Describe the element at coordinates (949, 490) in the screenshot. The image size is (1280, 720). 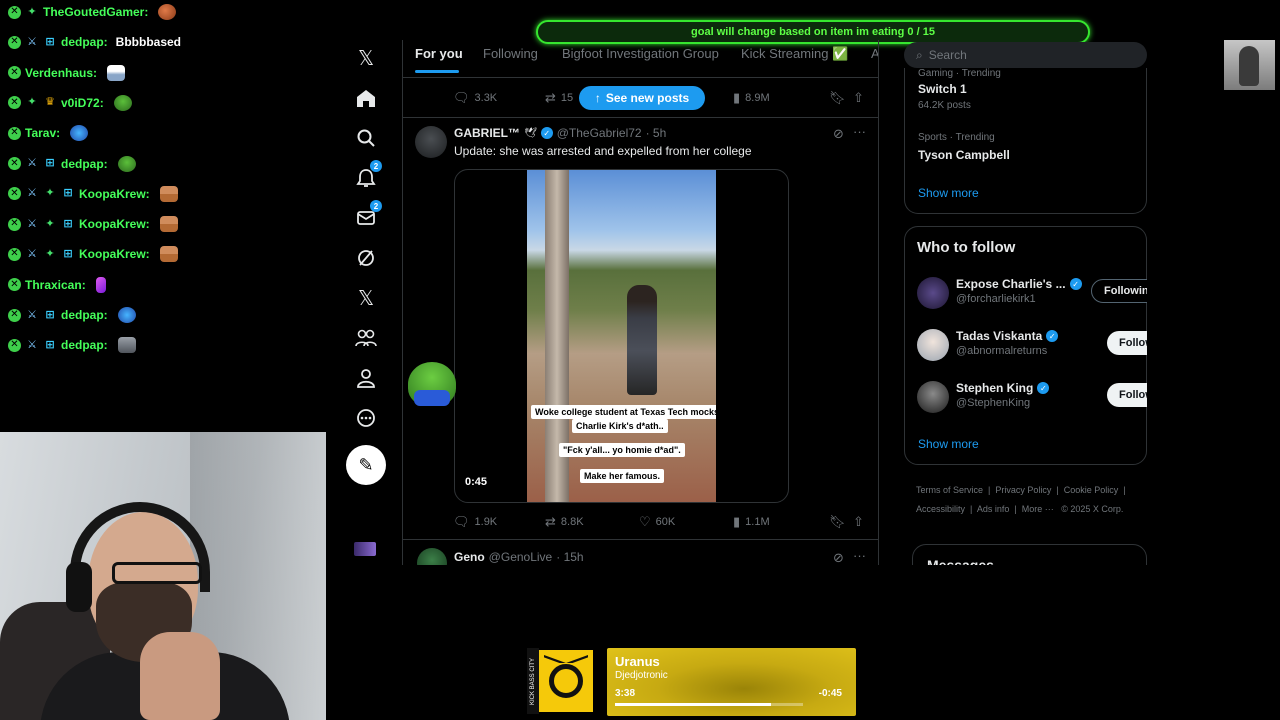
I see `footer-link: Terms of Service` at that location.